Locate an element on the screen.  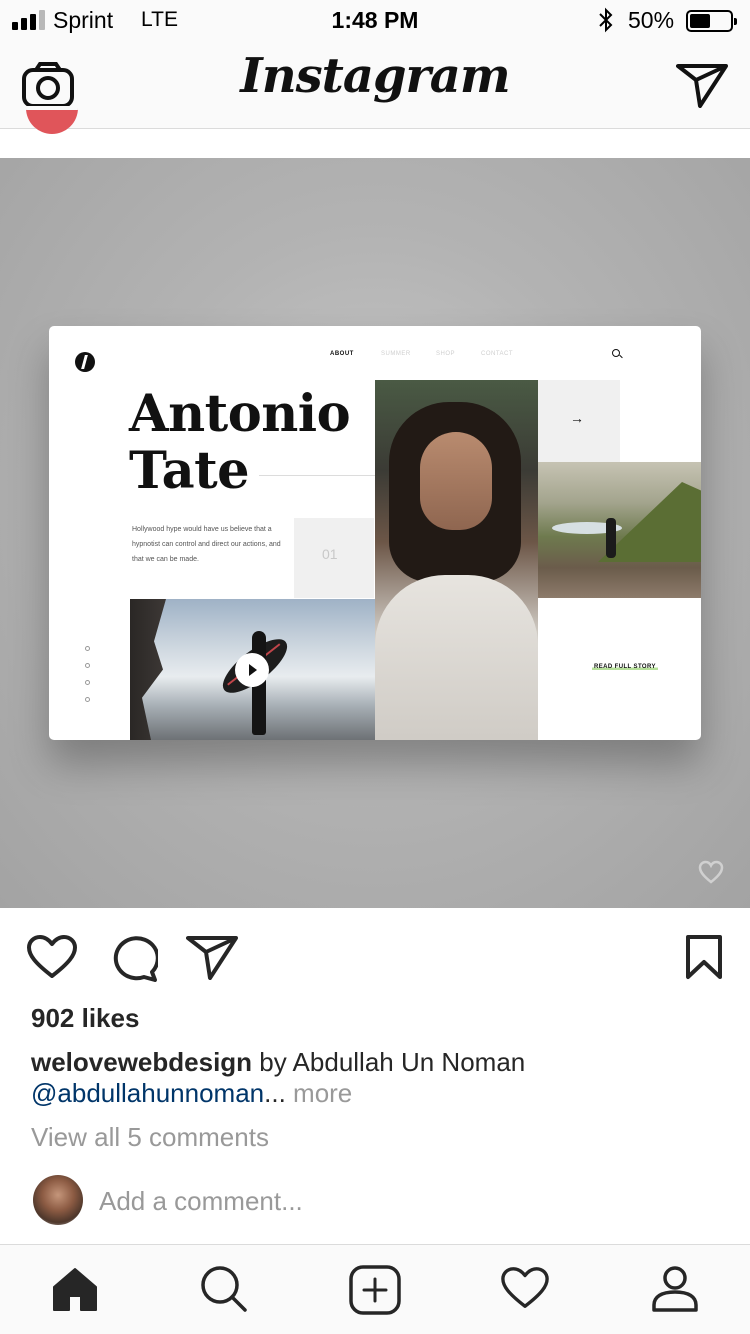
avatar is located at coordinates (58, 1200).